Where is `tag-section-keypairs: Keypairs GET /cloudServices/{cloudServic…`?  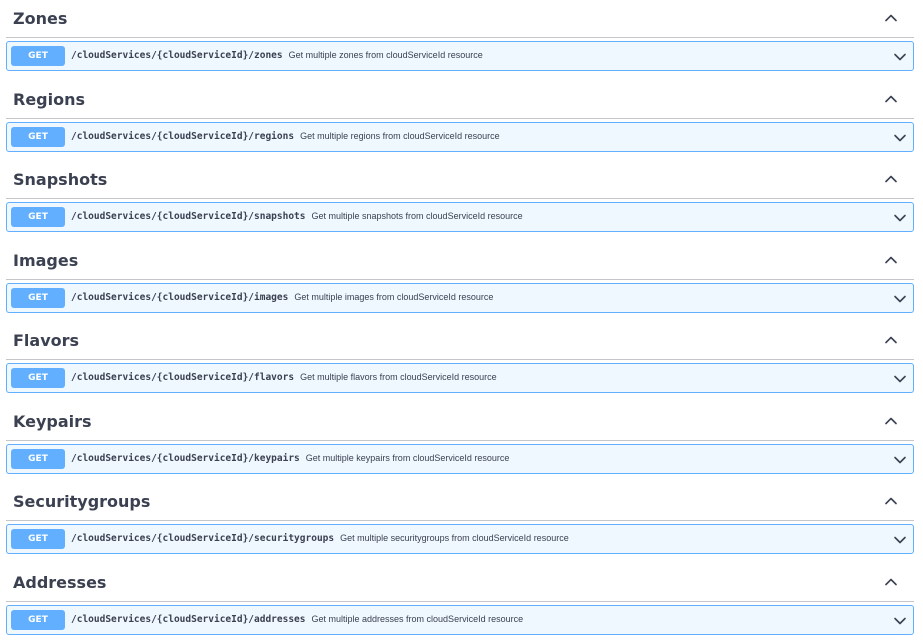
tag-section-keypairs: Keypairs GET /cloudServices/{cloudServic… is located at coordinates (461, 443).